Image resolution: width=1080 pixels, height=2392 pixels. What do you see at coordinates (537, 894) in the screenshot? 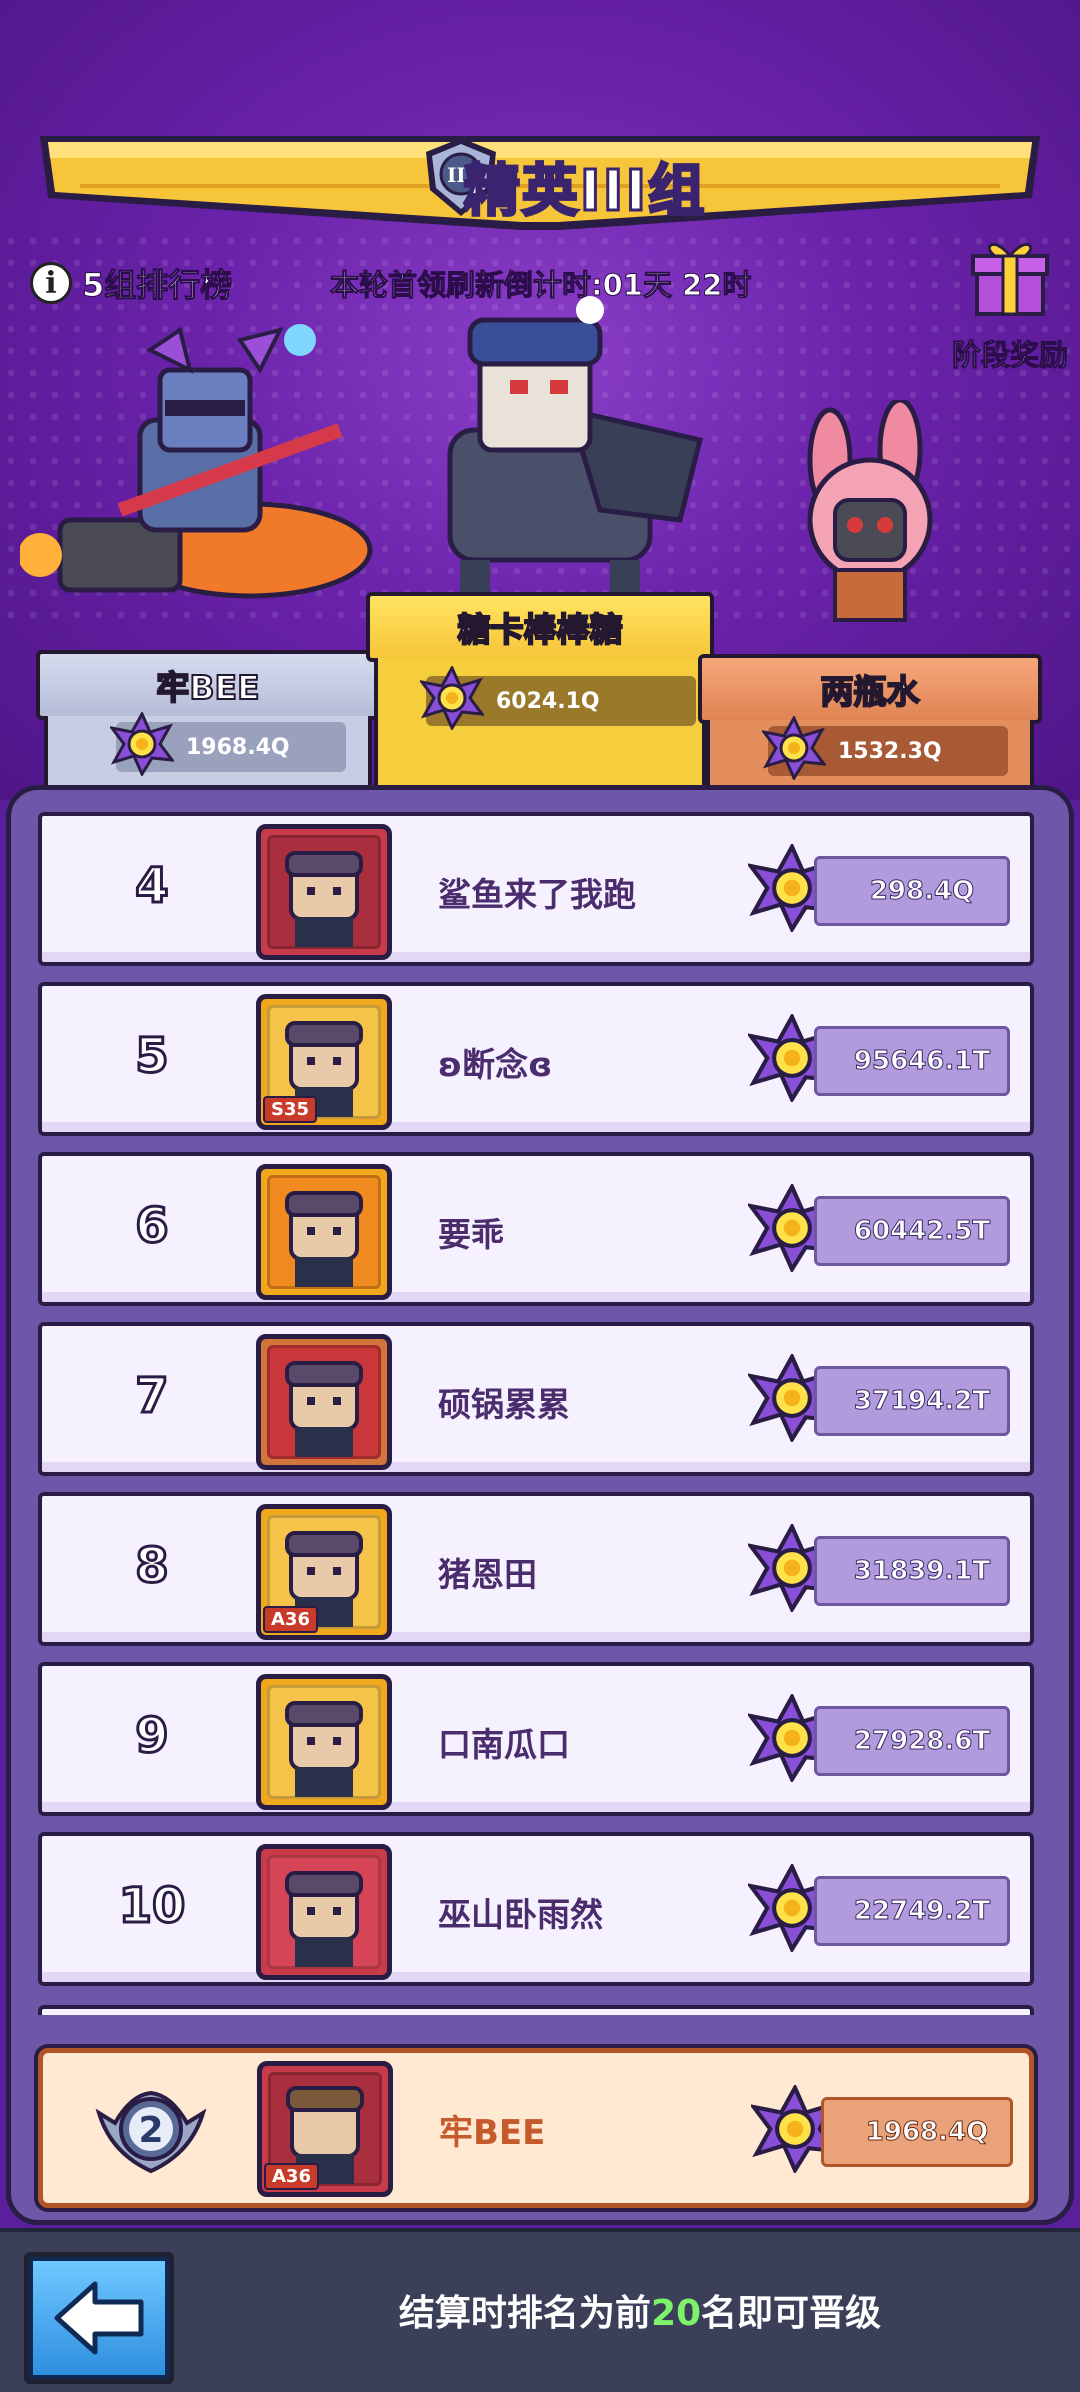
I see `player-name: 鲨鱼来了我跑` at bounding box center [537, 894].